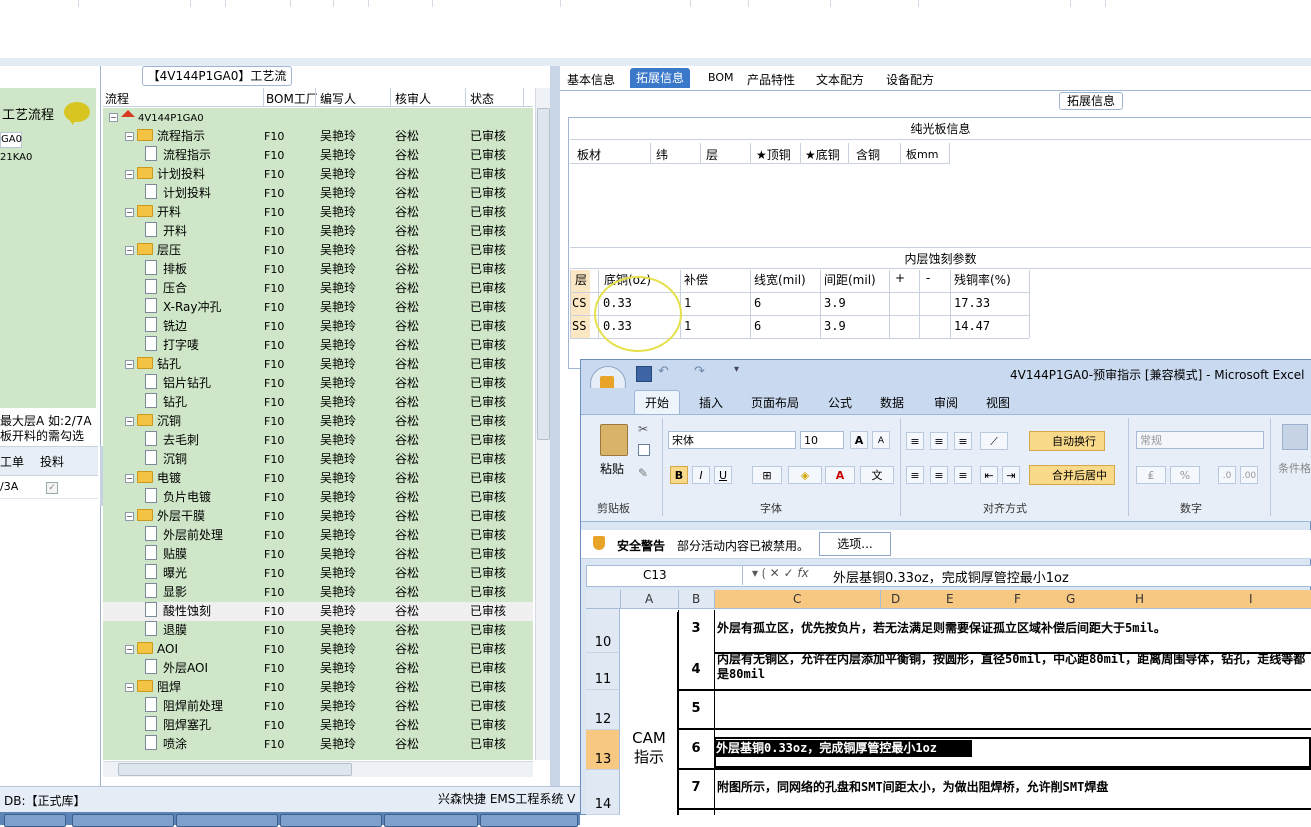  Describe the element at coordinates (614, 440) in the screenshot. I see `paste-icon` at that location.